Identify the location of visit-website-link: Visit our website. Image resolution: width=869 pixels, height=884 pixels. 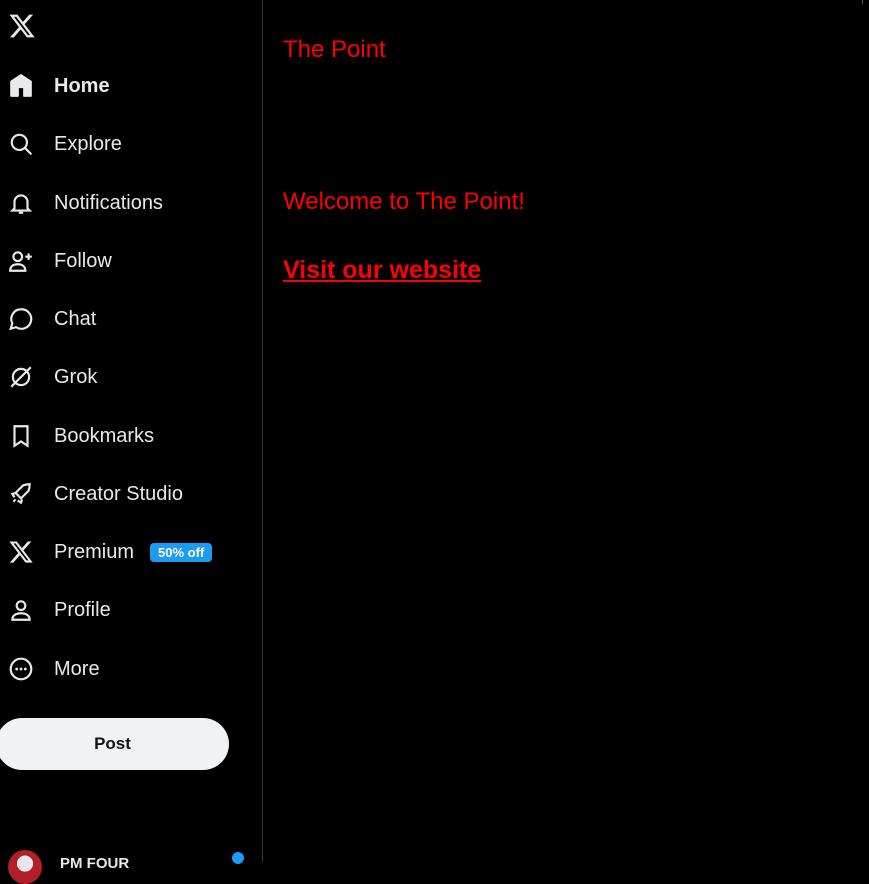
(382, 270).